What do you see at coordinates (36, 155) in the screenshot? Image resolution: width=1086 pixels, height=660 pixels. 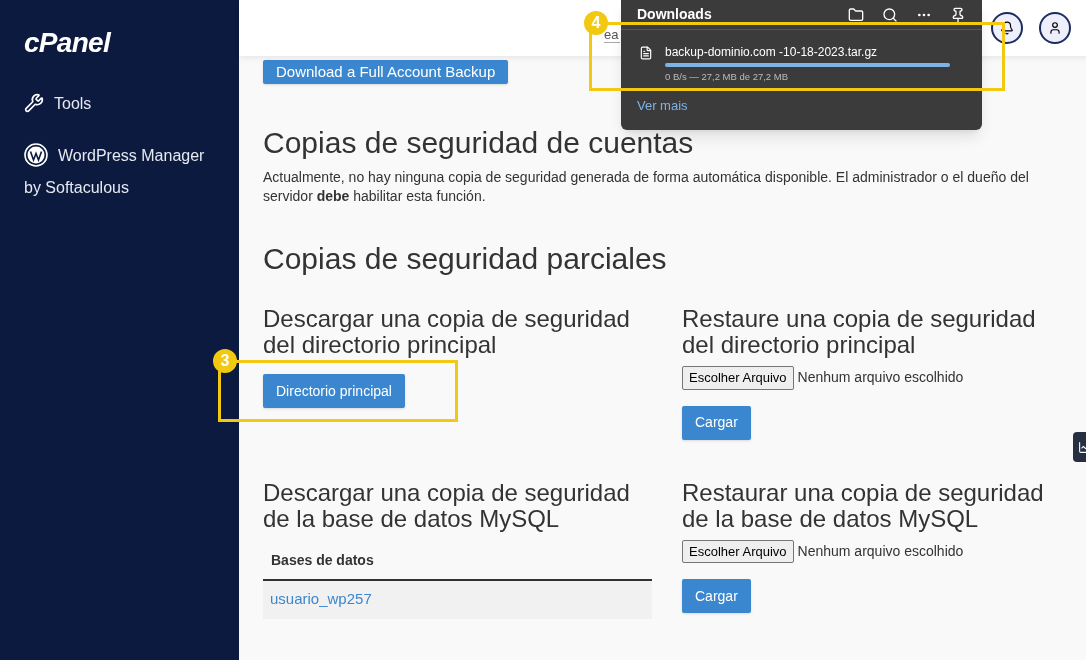 I see `wordpress-icon` at bounding box center [36, 155].